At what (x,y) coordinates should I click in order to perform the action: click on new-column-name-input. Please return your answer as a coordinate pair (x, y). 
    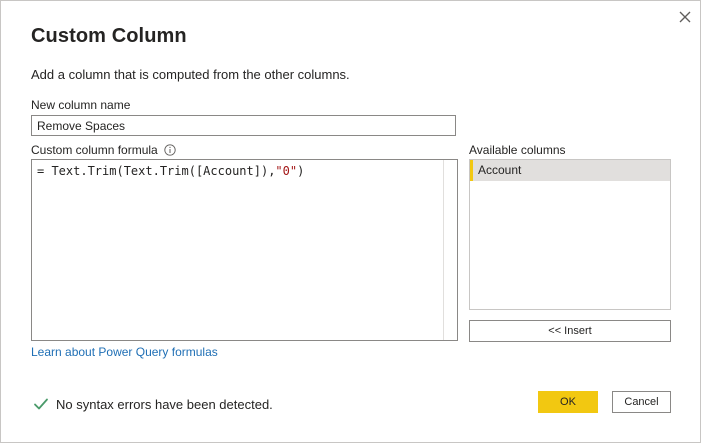
    Looking at the image, I should click on (243, 125).